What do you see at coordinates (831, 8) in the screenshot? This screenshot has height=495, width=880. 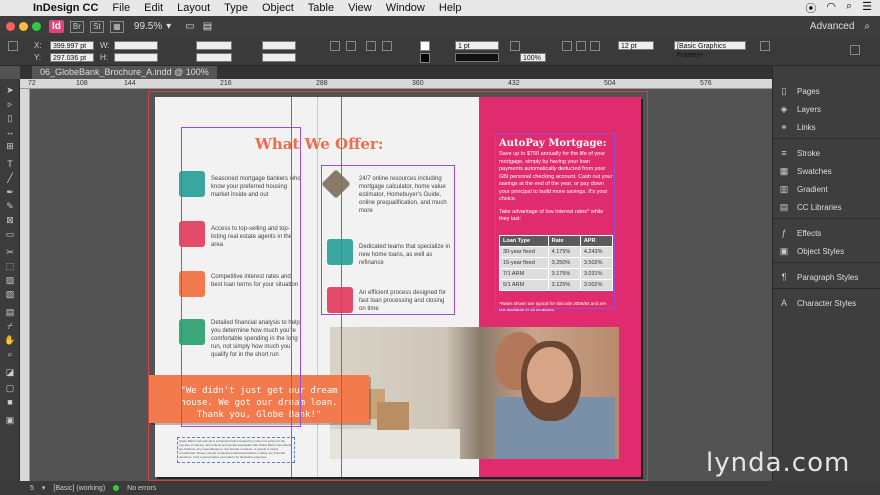 I see `wifi-icon: ◠` at bounding box center [831, 8].